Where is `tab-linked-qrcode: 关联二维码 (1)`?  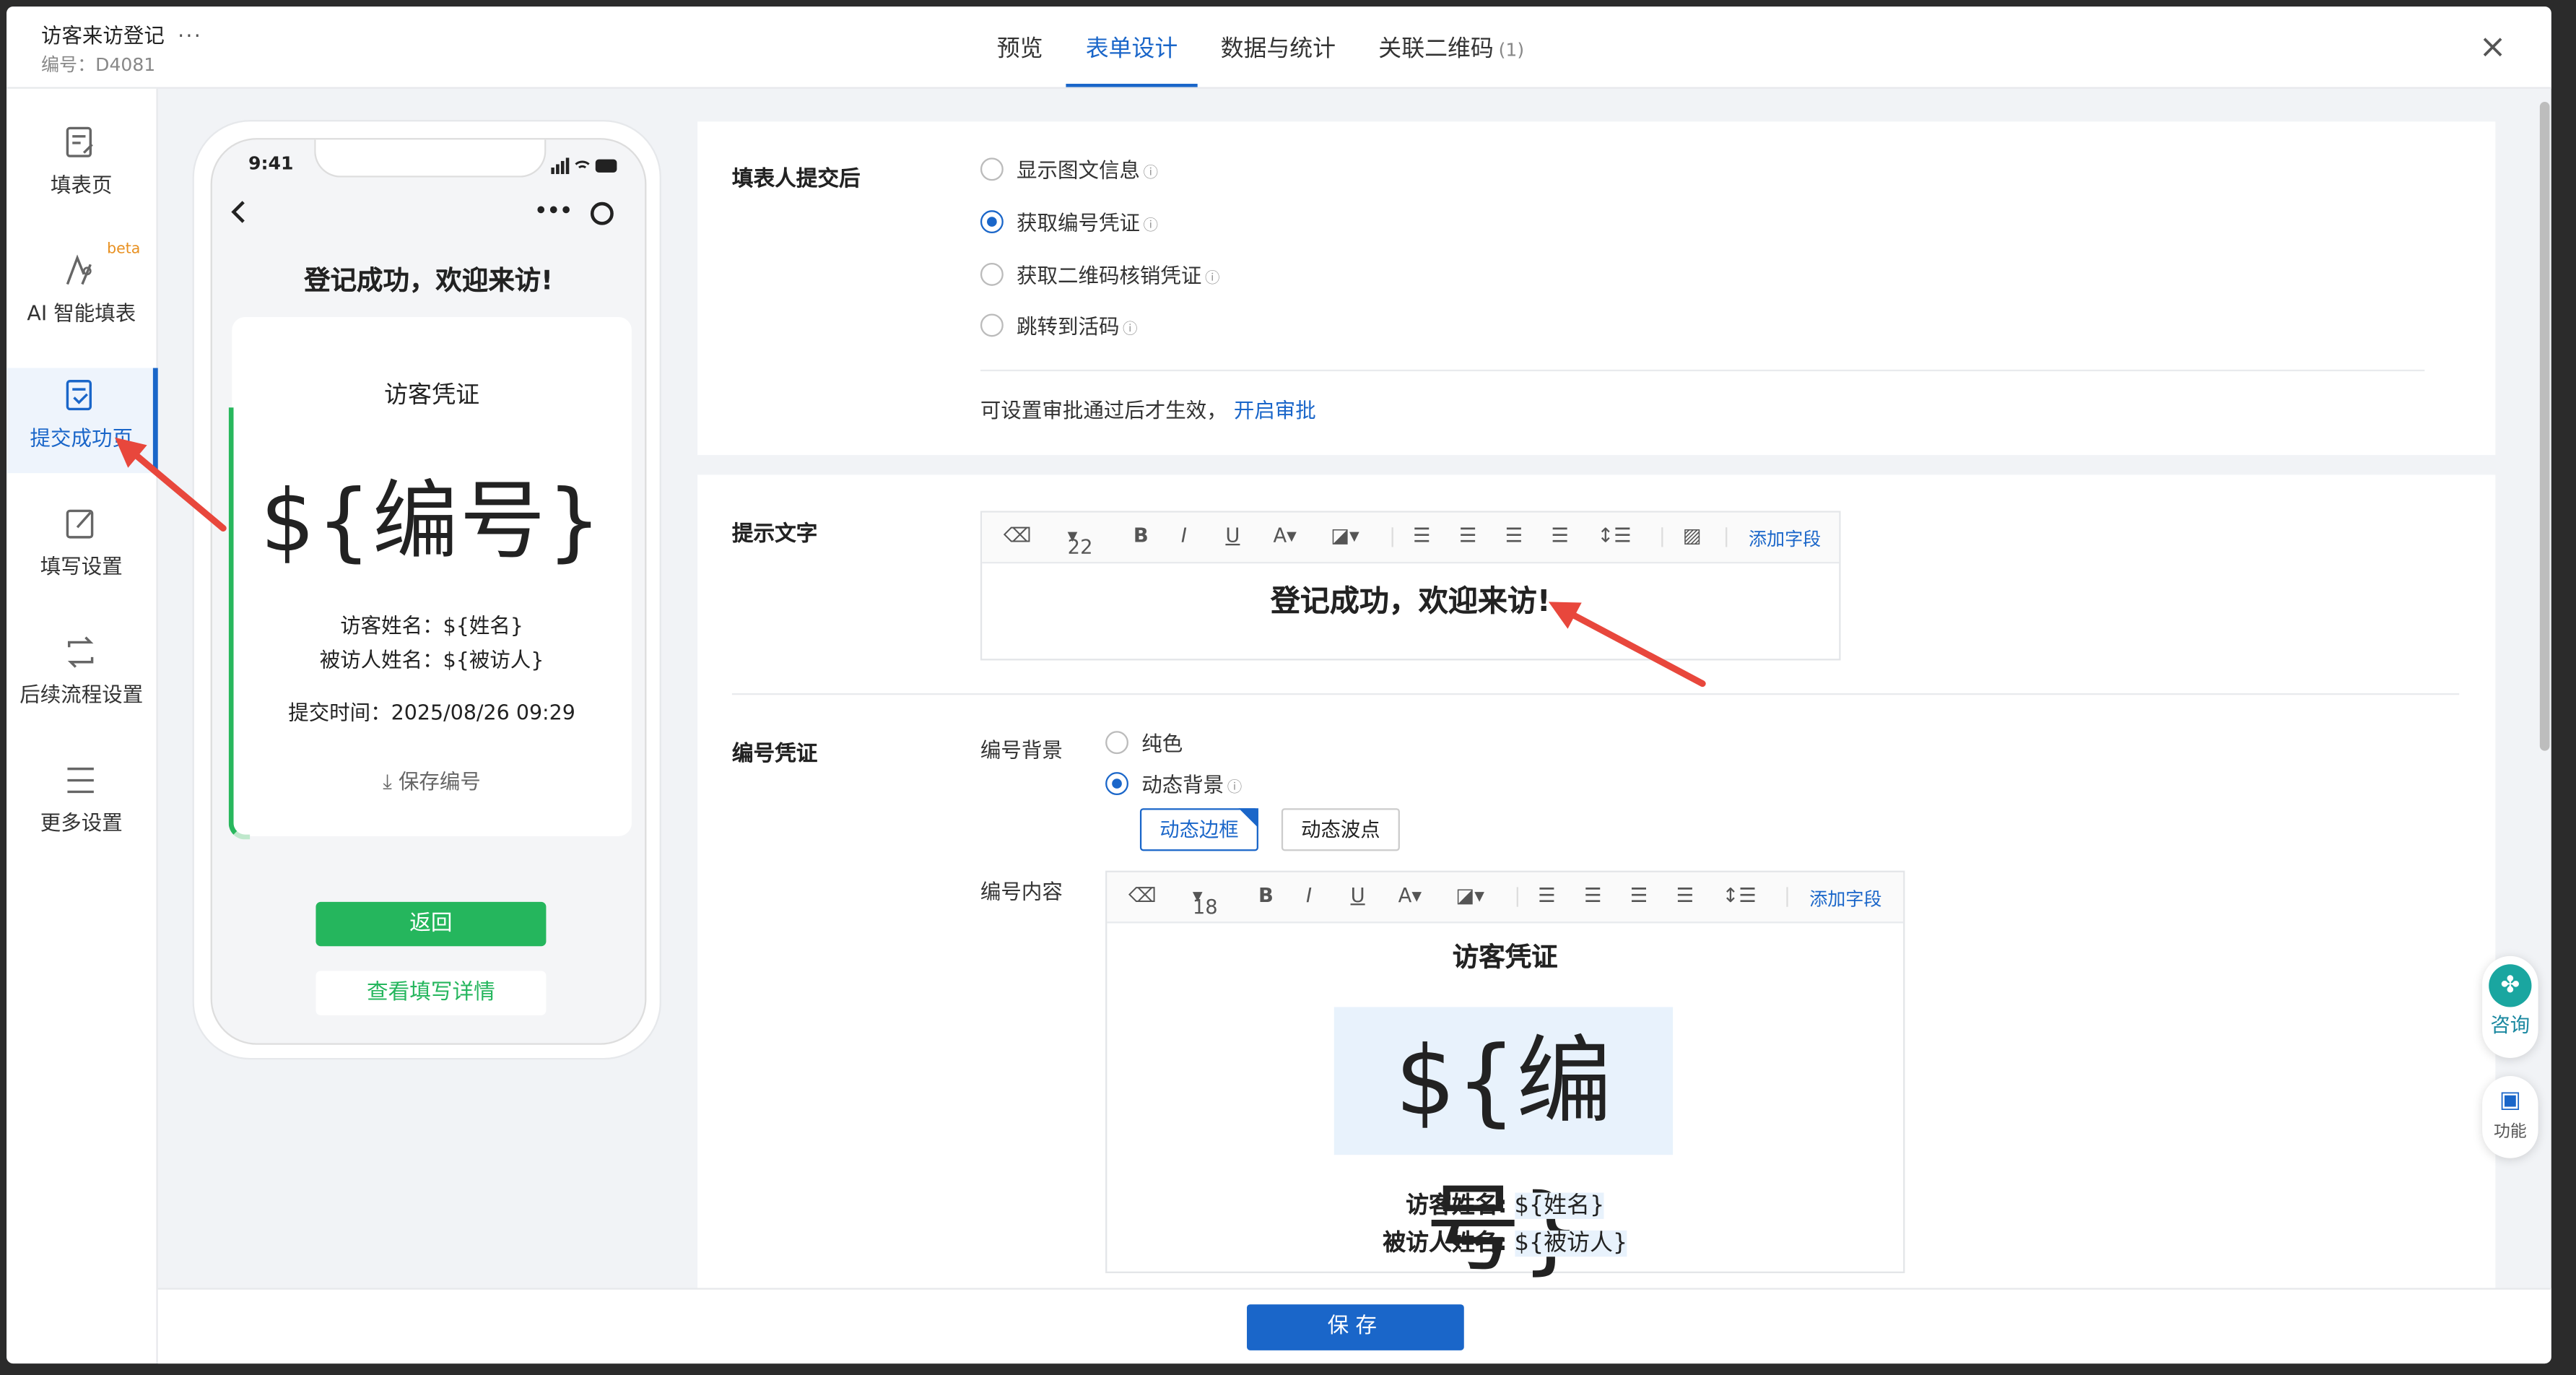 tab-linked-qrcode: 关联二维码 (1) is located at coordinates (1451, 46).